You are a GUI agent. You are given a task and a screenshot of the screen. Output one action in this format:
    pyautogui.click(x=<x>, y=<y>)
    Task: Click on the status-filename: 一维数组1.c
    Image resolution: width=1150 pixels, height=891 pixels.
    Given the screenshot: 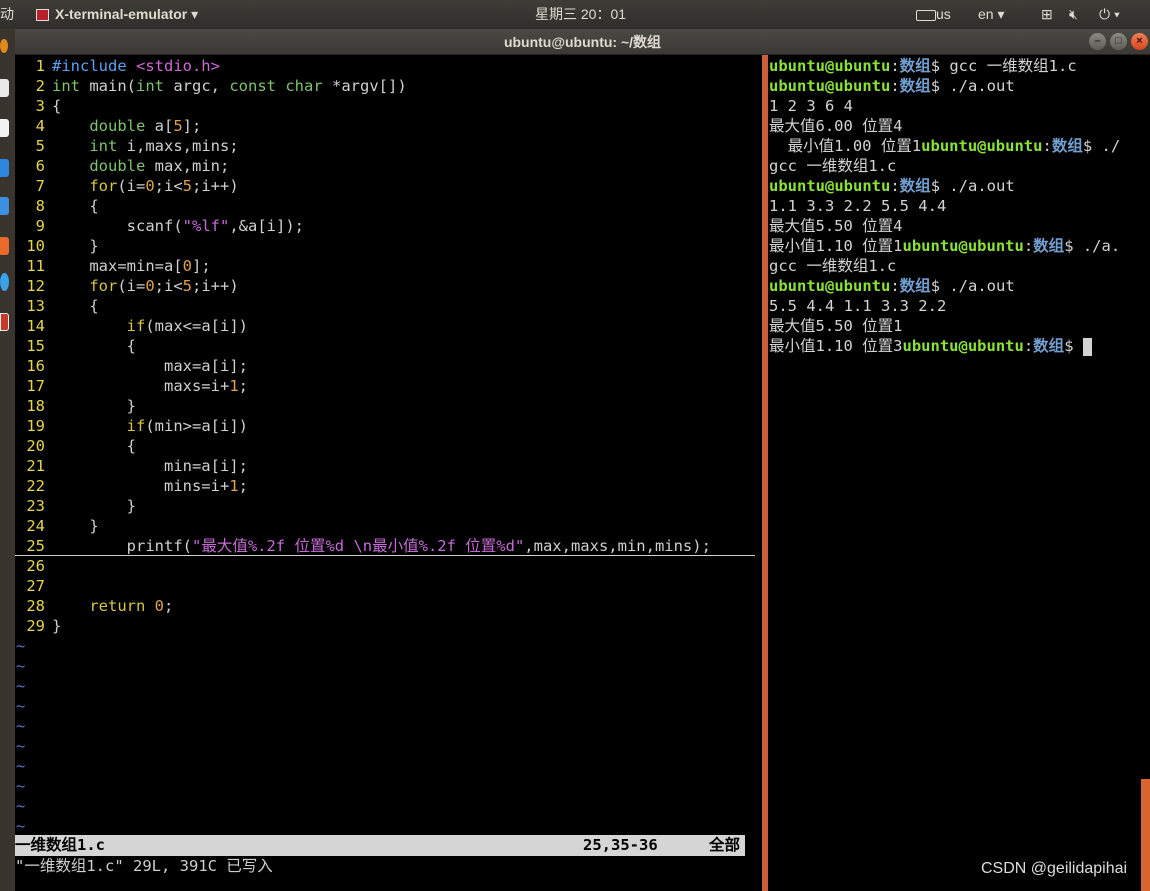 What is the action you would take?
    pyautogui.click(x=60, y=845)
    